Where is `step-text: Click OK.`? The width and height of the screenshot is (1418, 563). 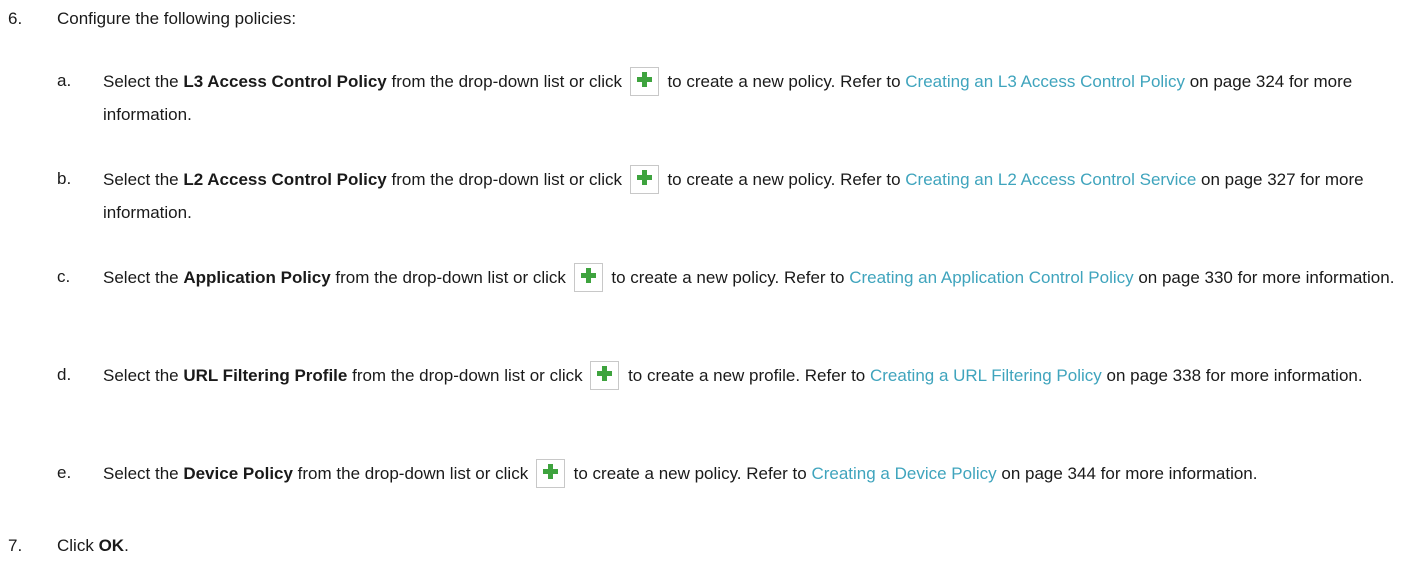 step-text: Click OK. is located at coordinates (727, 546).